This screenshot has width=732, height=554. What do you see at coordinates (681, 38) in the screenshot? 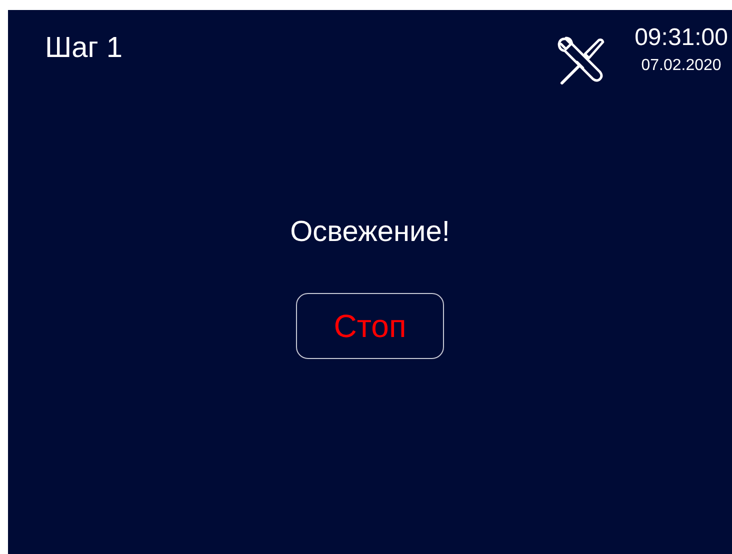
I see `clock-time: 09:31:00` at bounding box center [681, 38].